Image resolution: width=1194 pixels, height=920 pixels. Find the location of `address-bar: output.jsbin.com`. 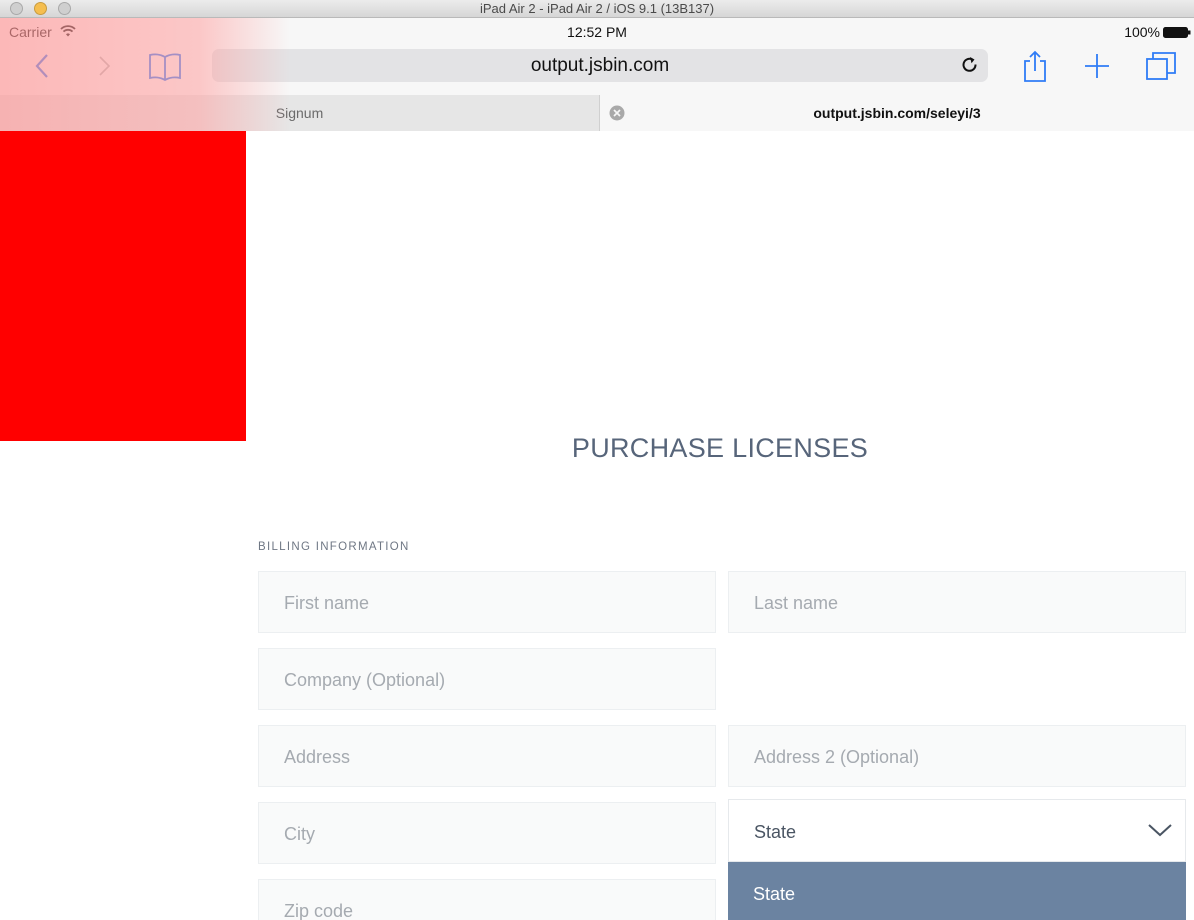

address-bar: output.jsbin.com is located at coordinates (600, 65).